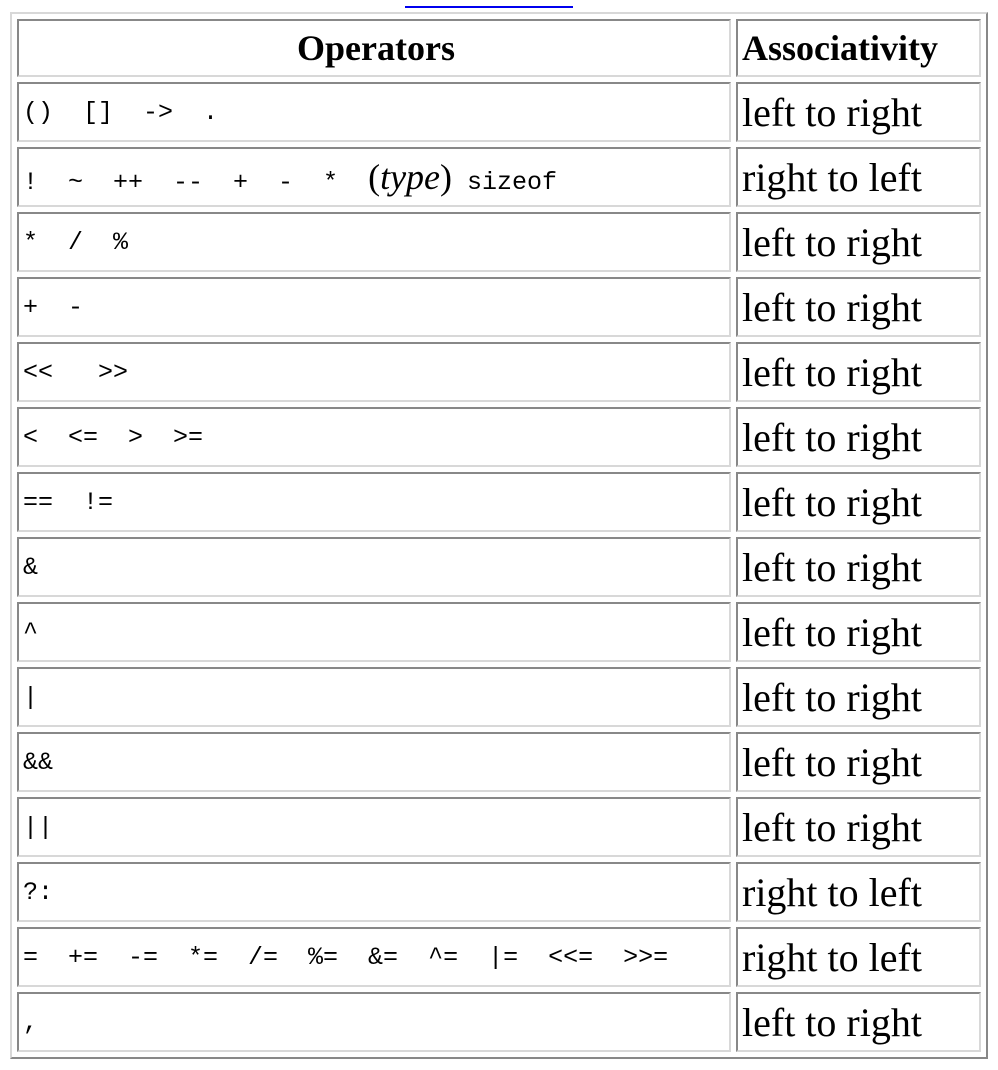  I want to click on type-placeholder: type, so click(410, 177).